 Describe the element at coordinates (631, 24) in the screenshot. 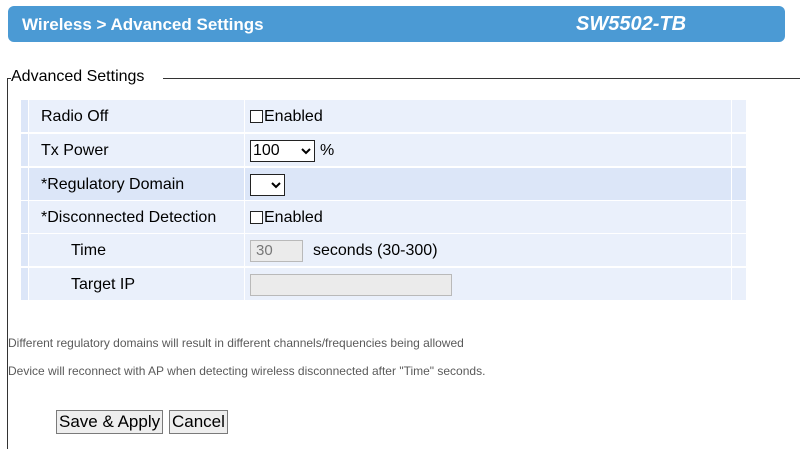

I see `device-model: SW5502-TB` at that location.